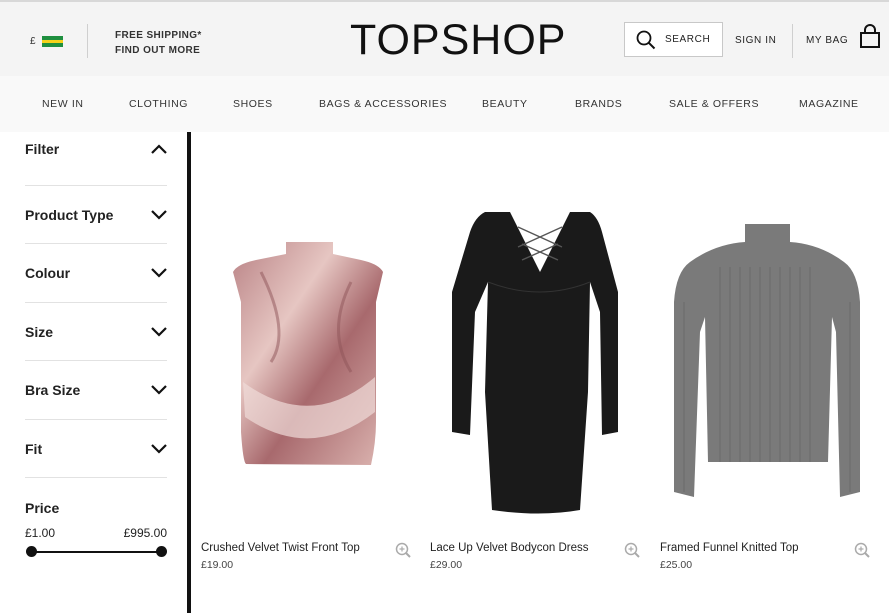  I want to click on shipping-line-1: FREE SHIPPING*, so click(158, 35).